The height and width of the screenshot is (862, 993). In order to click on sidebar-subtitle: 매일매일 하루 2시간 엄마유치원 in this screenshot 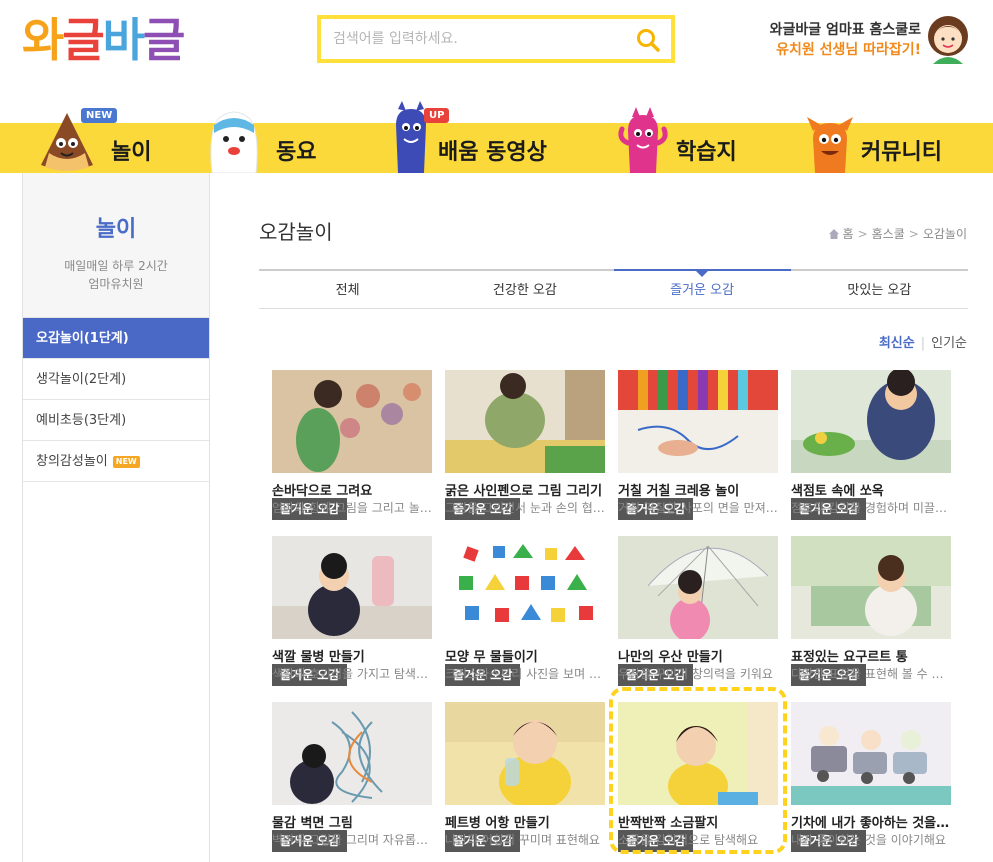, I will do `click(116, 275)`.